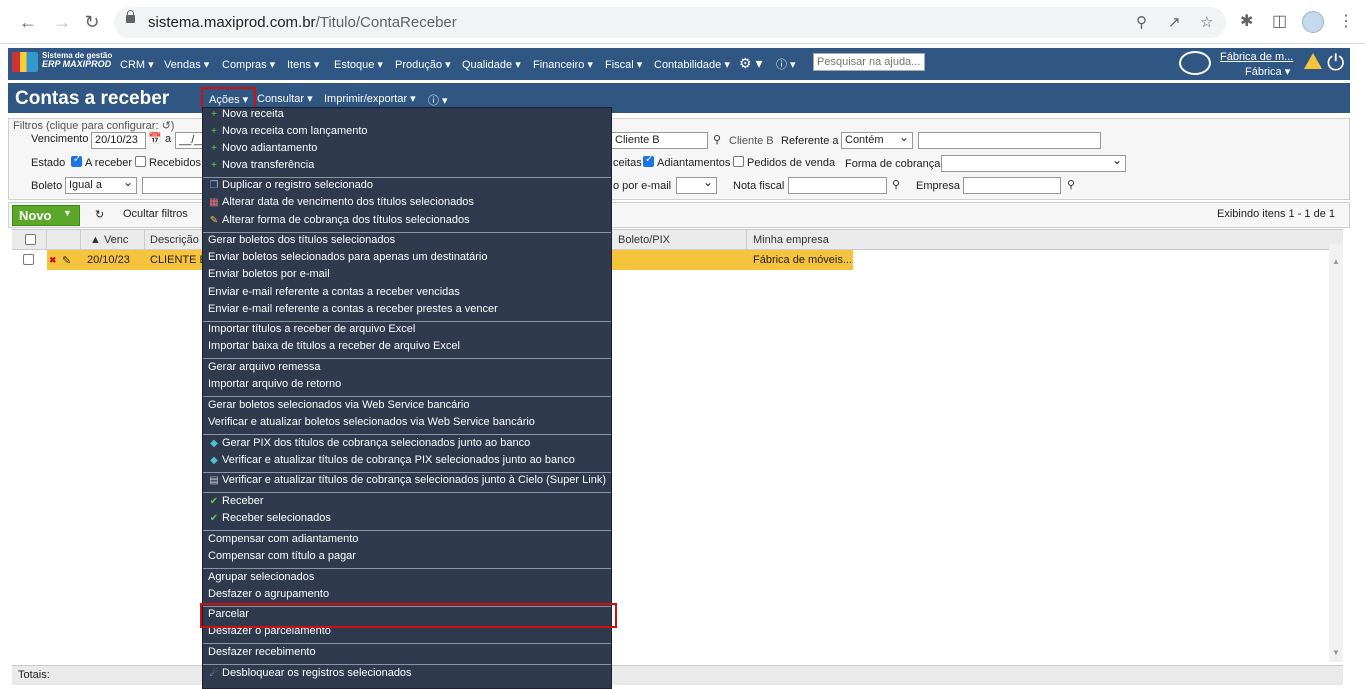 Image resolution: width=1365 pixels, height=689 pixels. What do you see at coordinates (228, 98) in the screenshot?
I see `acoes-menu-button: Ações ▾` at bounding box center [228, 98].